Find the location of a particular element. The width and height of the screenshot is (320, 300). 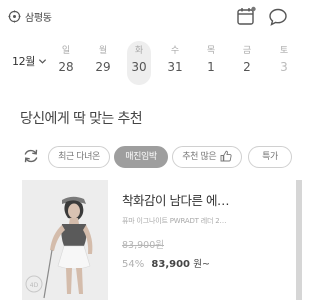

section-title: 당신에게 딱 맞는 추천 is located at coordinates (81, 119).